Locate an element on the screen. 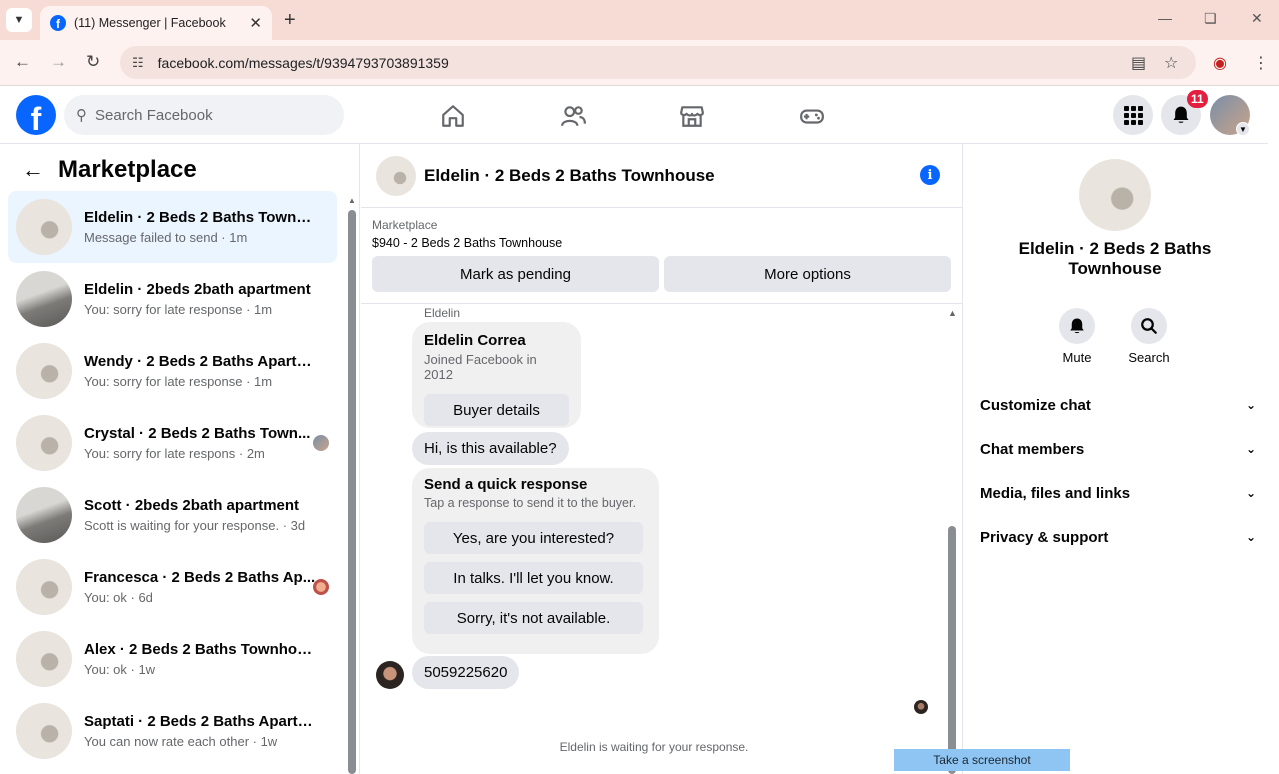 The image size is (1279, 774). facebook-header: f ⚲ Search Facebook 11 ▼ is located at coordinates (634, 115).